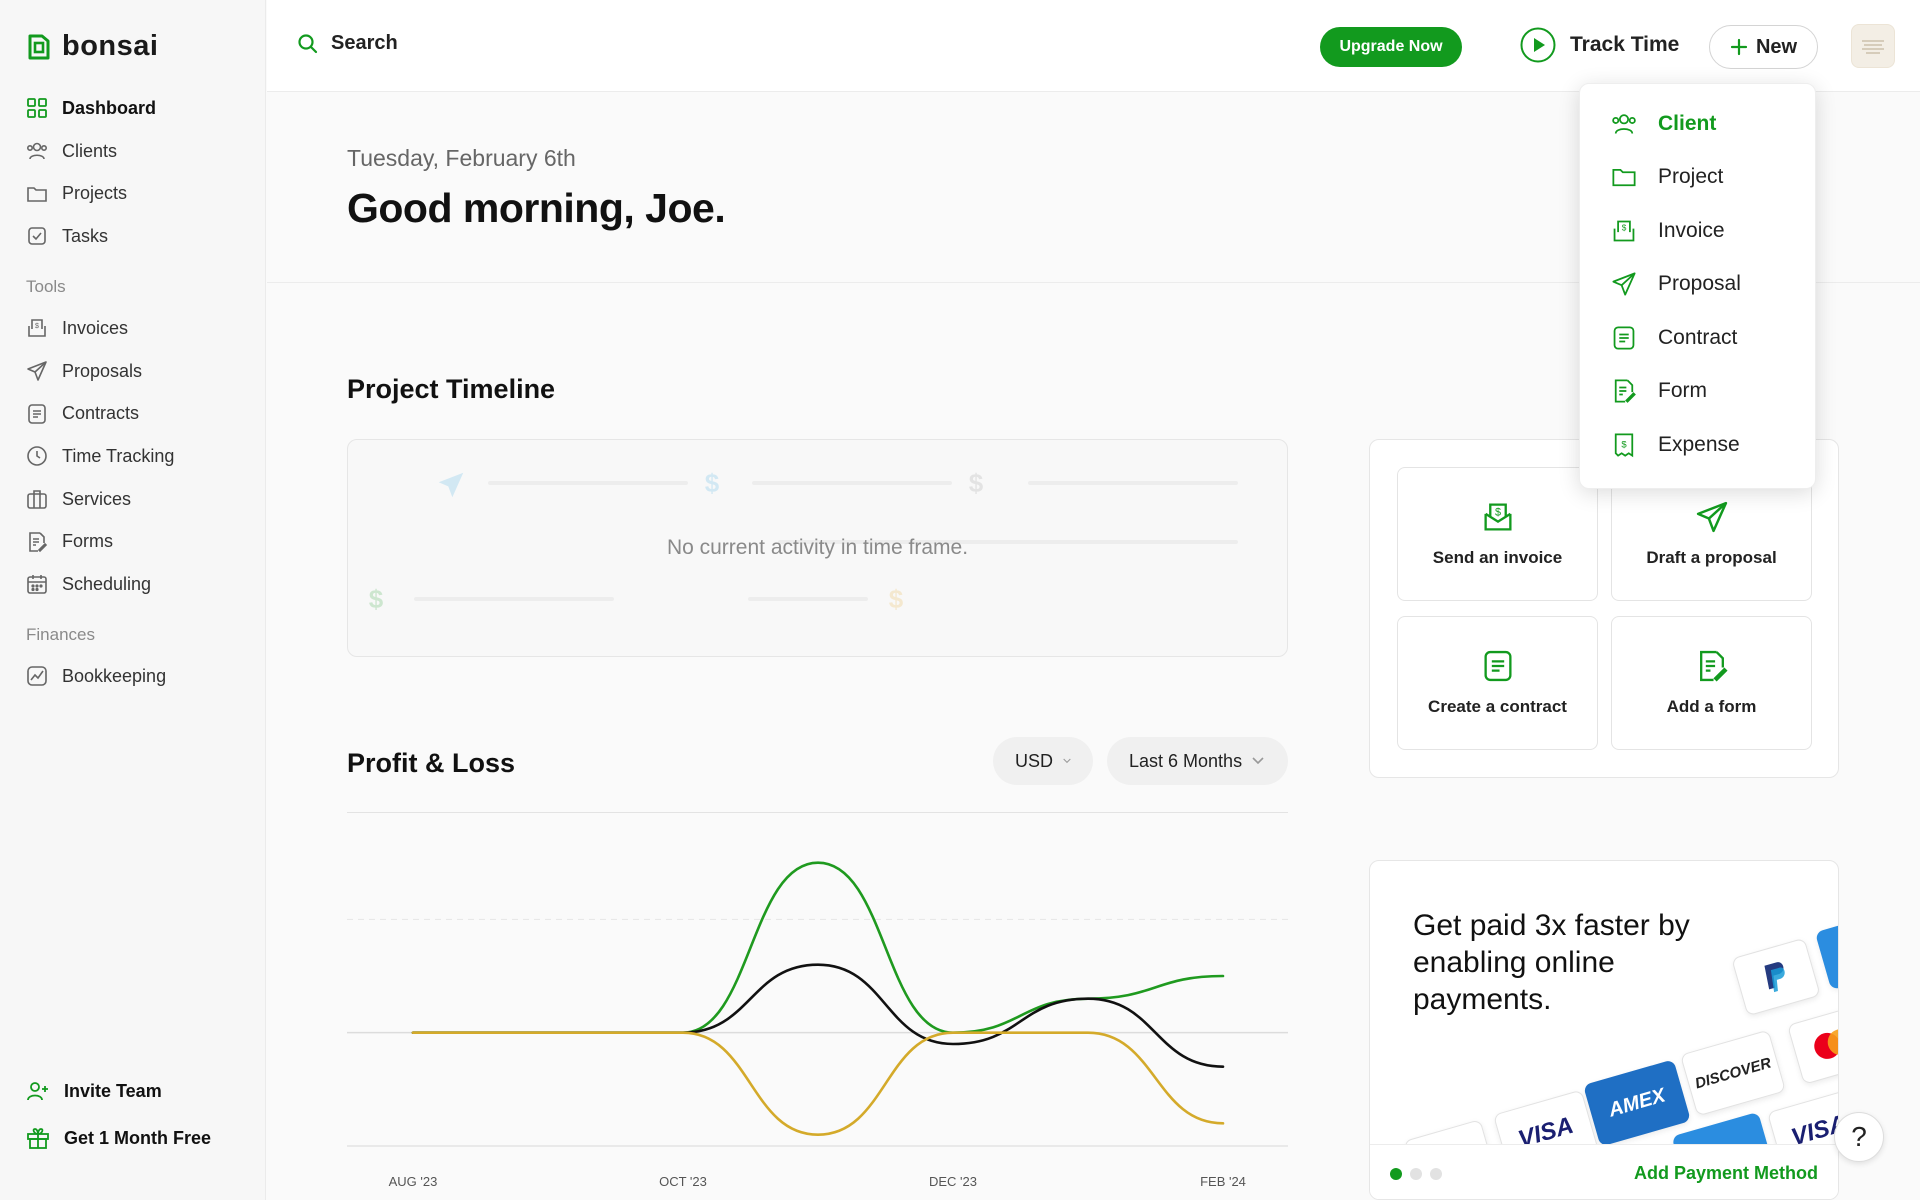  Describe the element at coordinates (85, 235) in the screenshot. I see `sidebar-item-label: Tasks` at that location.